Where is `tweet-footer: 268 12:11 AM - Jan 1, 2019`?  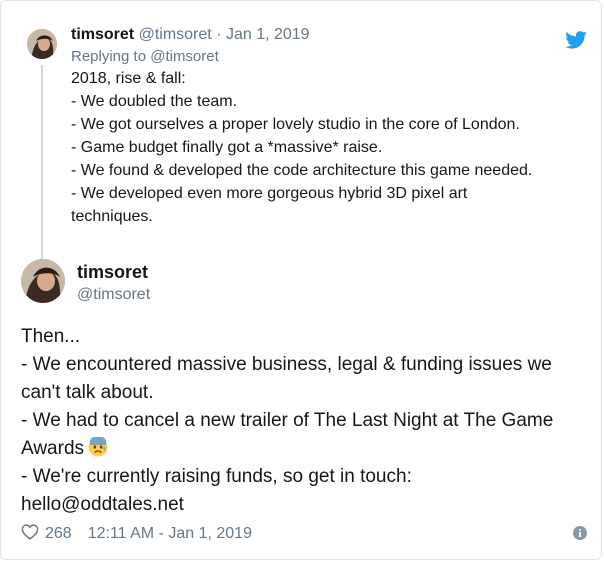 tweet-footer: 268 12:11 AM - Jan 1, 2019 is located at coordinates (136, 534).